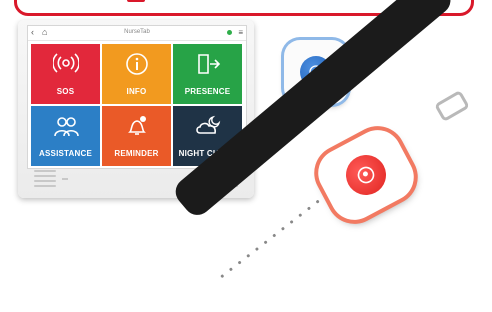 The height and width of the screenshot is (312, 492). What do you see at coordinates (136, 91) in the screenshot?
I see `tile-label: INFO` at bounding box center [136, 91].